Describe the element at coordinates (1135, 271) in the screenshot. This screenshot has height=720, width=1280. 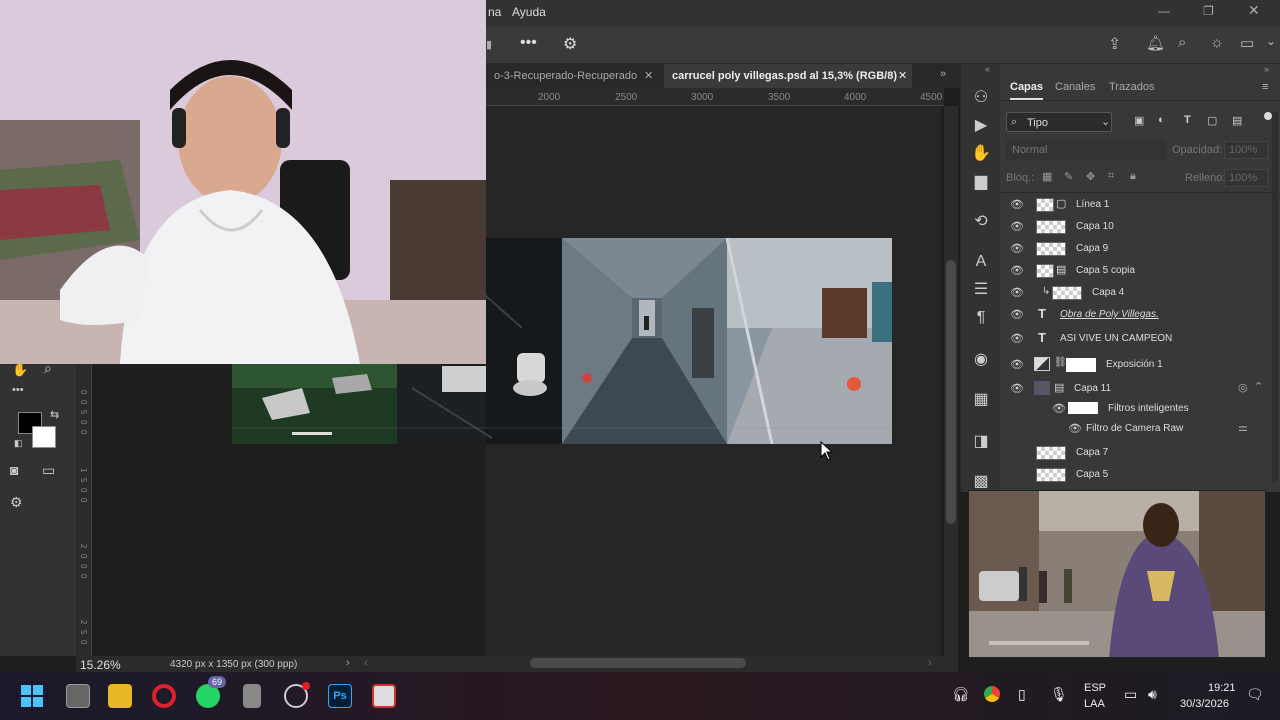
I see `layer-row: 👁︎ ▤ Capa 5 copia` at that location.